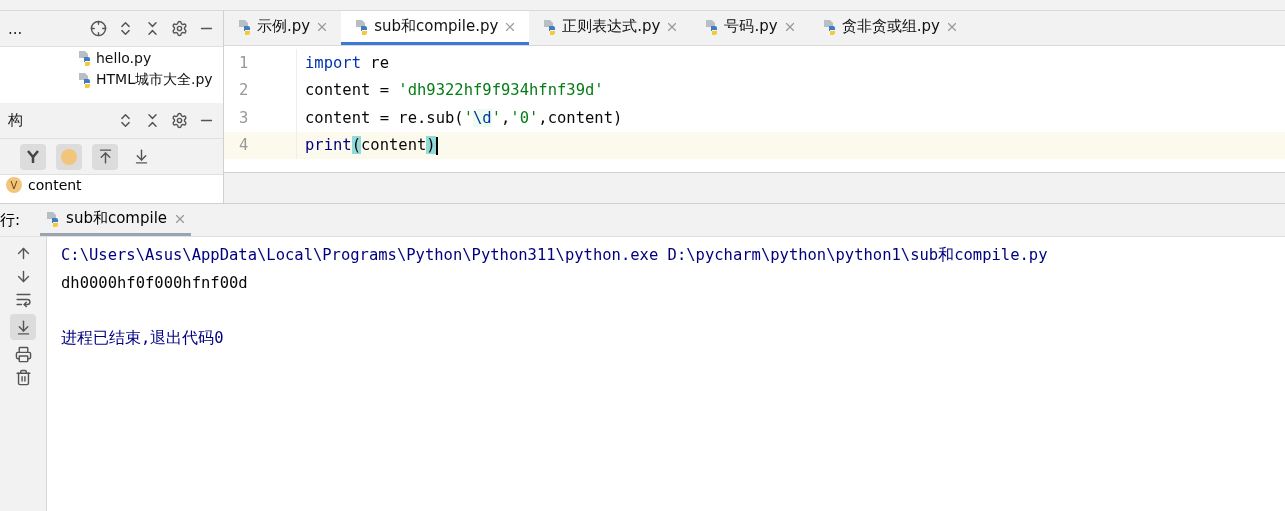 Image resolution: width=1285 pixels, height=511 pixels. What do you see at coordinates (23, 299) in the screenshot?
I see `wrap-icon` at bounding box center [23, 299].